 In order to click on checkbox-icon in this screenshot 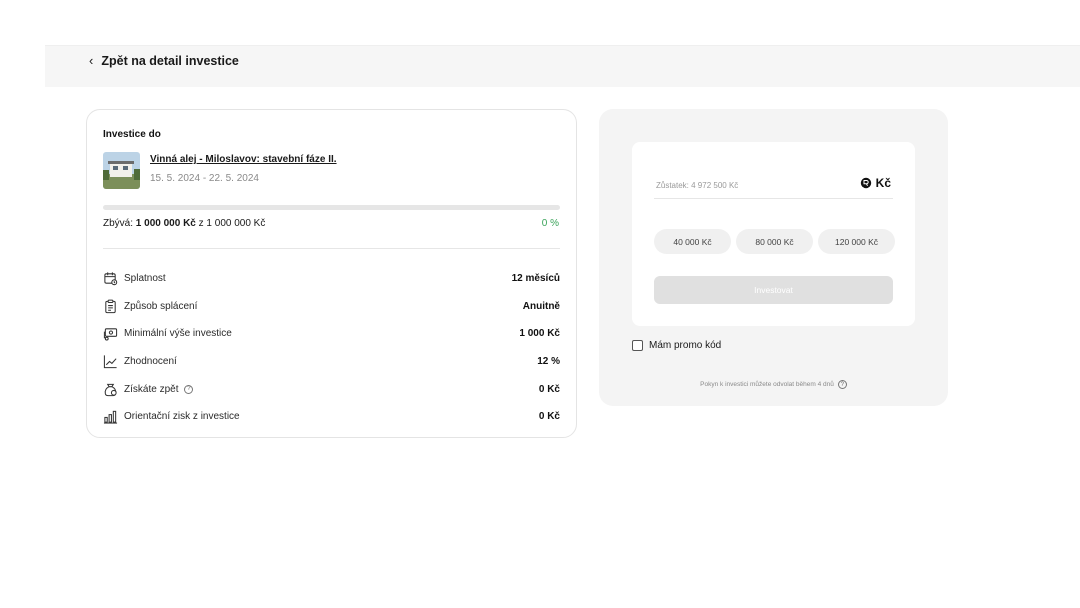, I will do `click(637, 345)`.